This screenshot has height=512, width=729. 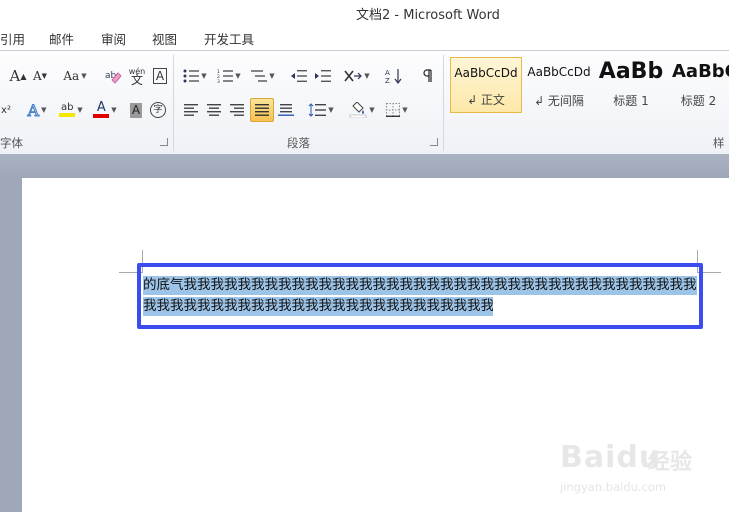 What do you see at coordinates (323, 76) in the screenshot?
I see `increase-indent-button` at bounding box center [323, 76].